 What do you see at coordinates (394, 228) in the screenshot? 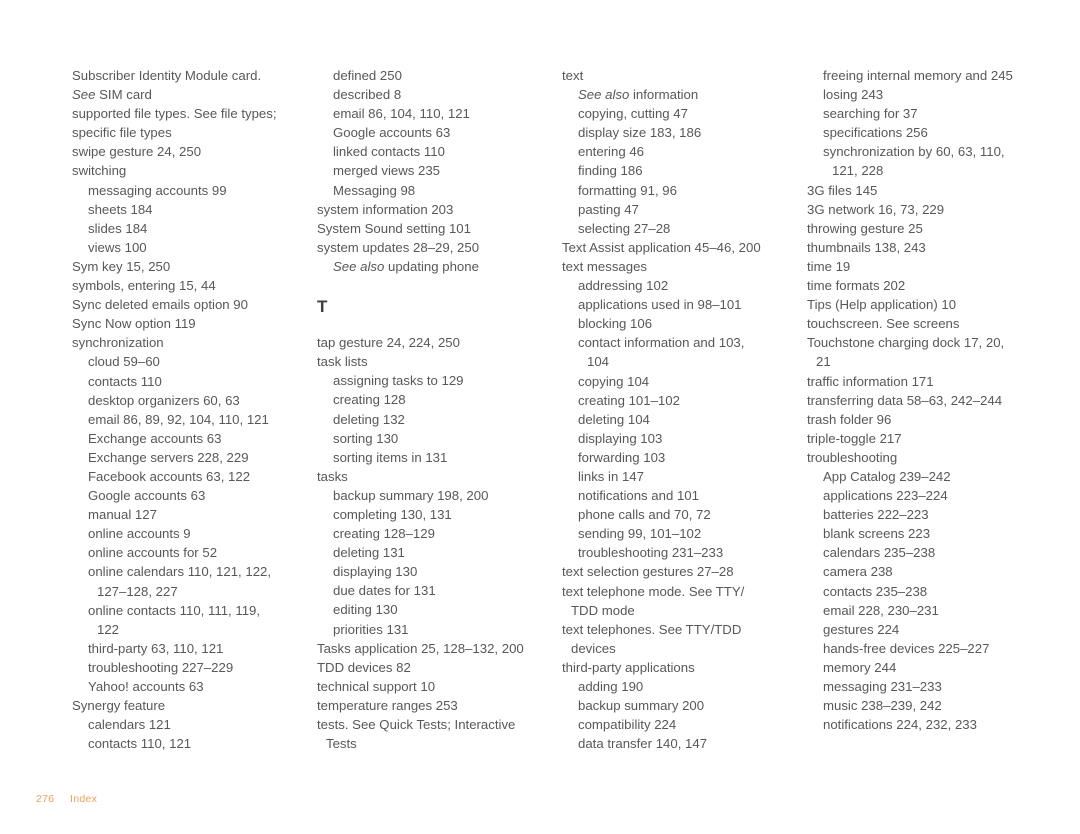
I see `index-entry: System Sound setting 101` at bounding box center [394, 228].